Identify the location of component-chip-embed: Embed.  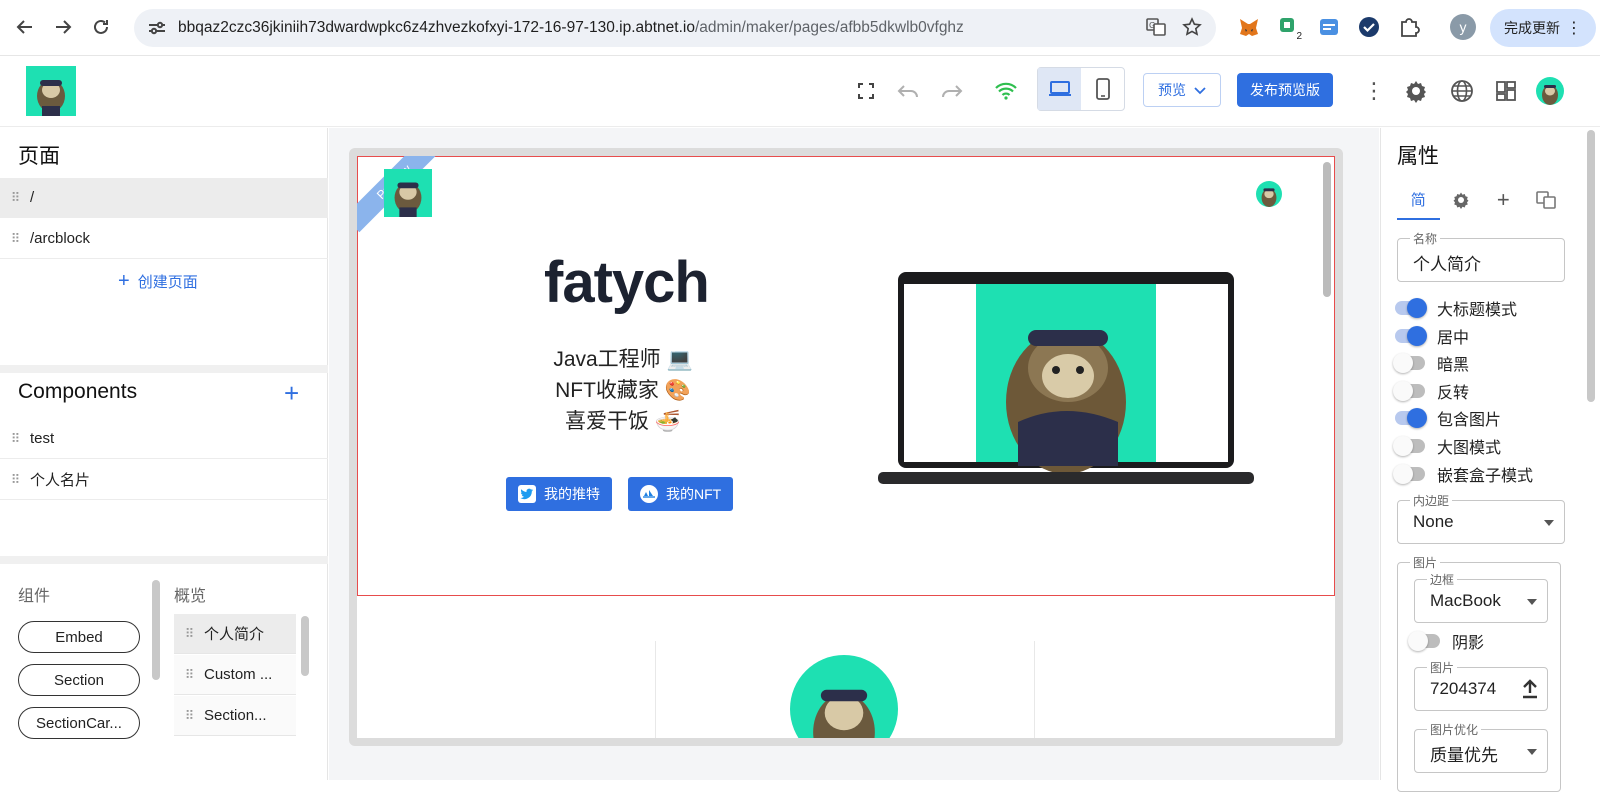
(79, 637).